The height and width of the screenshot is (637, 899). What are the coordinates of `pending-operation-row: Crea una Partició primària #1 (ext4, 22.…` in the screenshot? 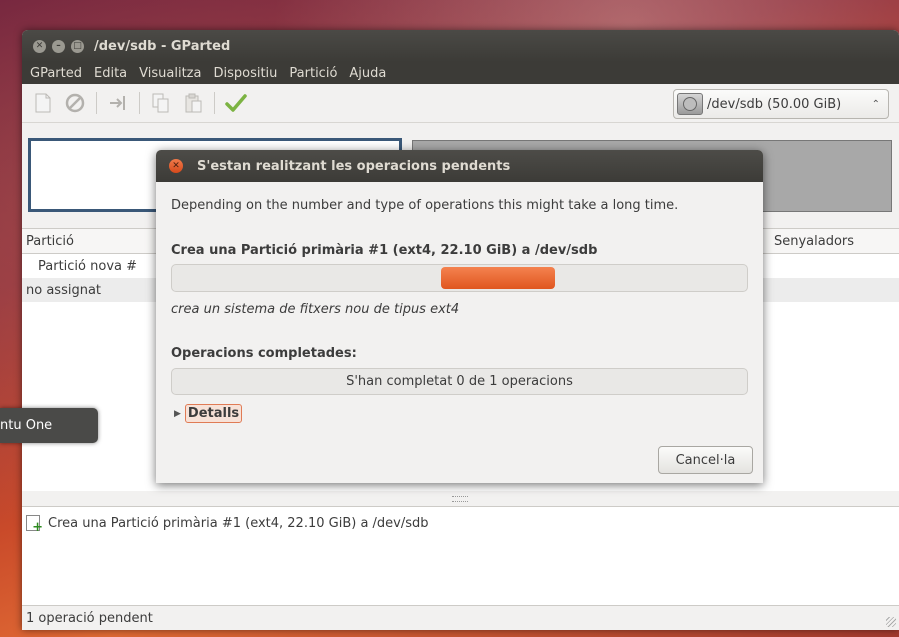 It's located at (460, 523).